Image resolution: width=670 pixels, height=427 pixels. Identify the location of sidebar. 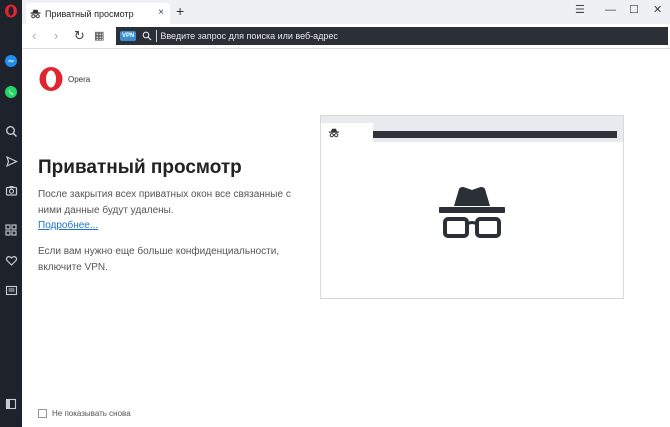
(11, 213).